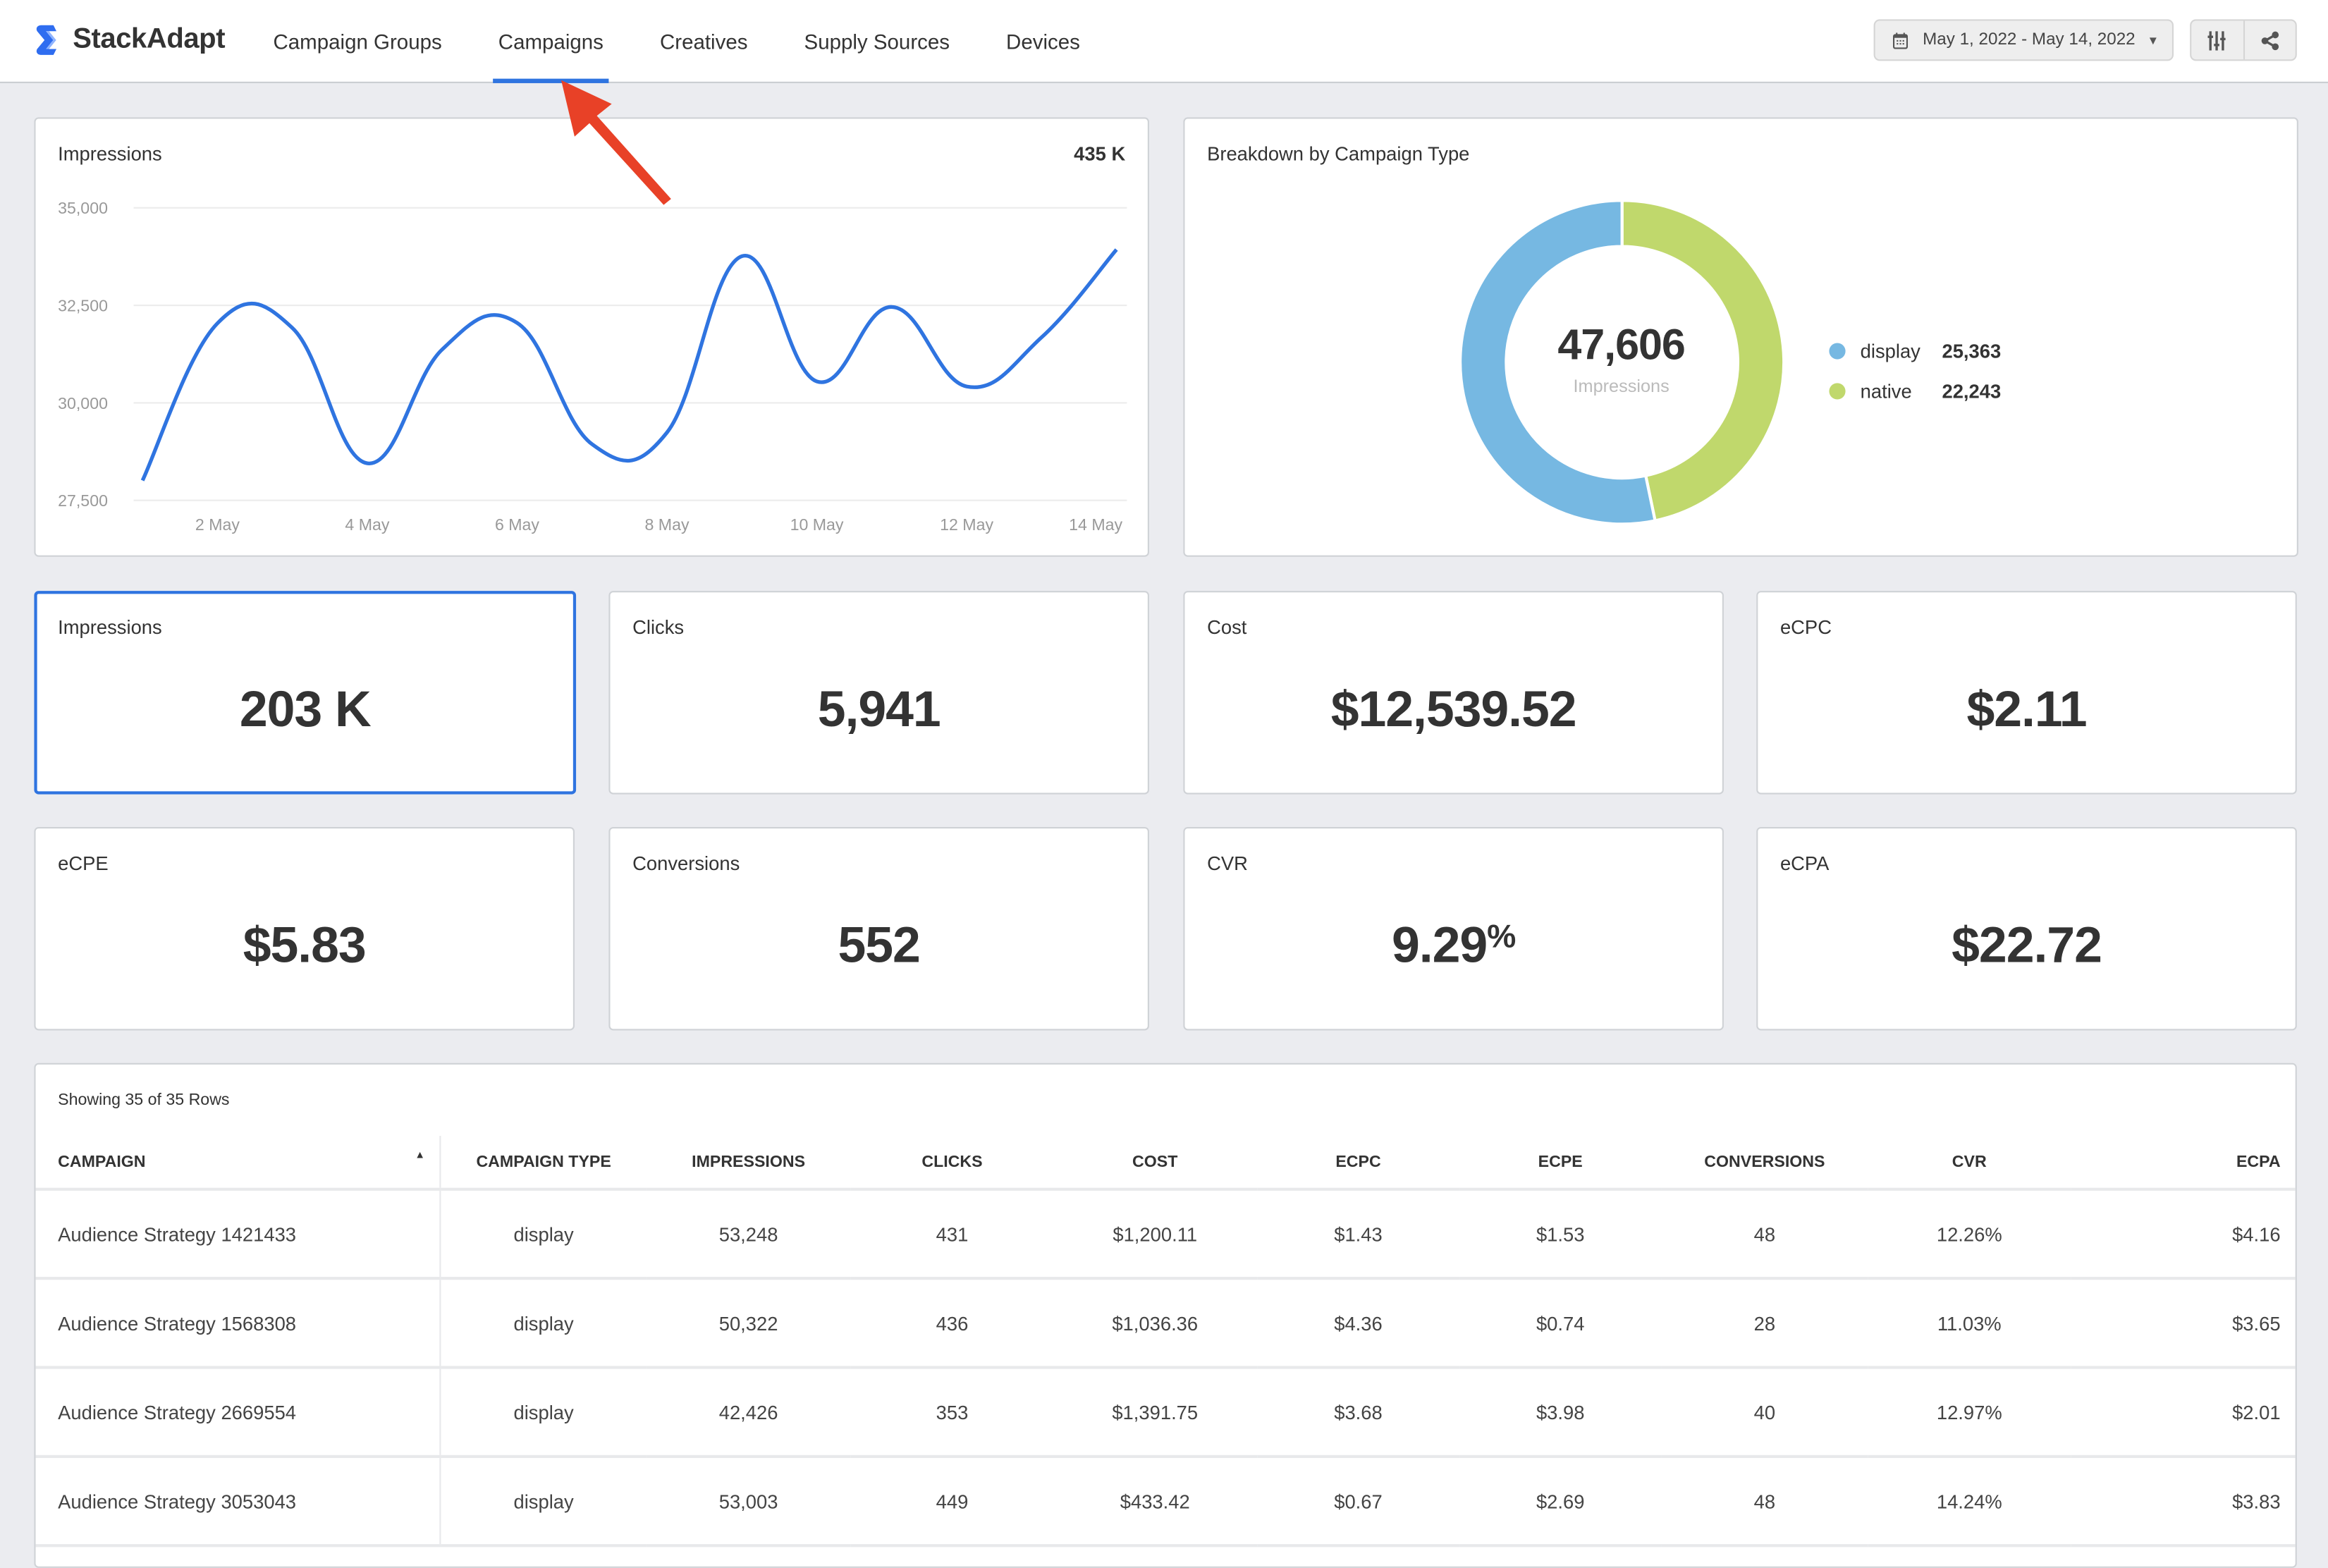 The width and height of the screenshot is (2328, 1568). I want to click on brand-name: StackAdapt, so click(150, 39).